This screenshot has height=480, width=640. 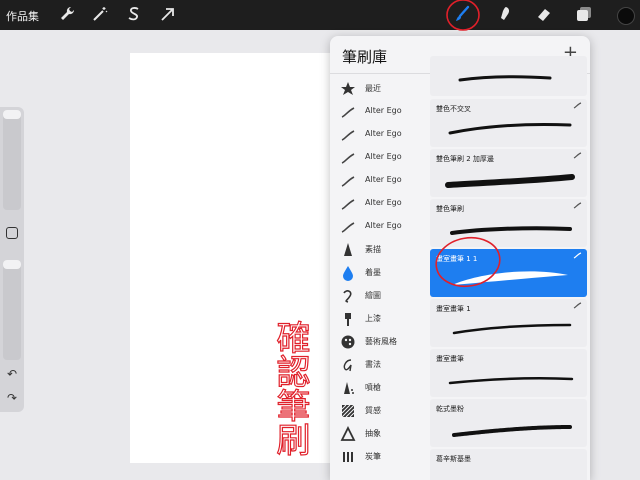 What do you see at coordinates (348, 89) in the screenshot?
I see `star-icon` at bounding box center [348, 89].